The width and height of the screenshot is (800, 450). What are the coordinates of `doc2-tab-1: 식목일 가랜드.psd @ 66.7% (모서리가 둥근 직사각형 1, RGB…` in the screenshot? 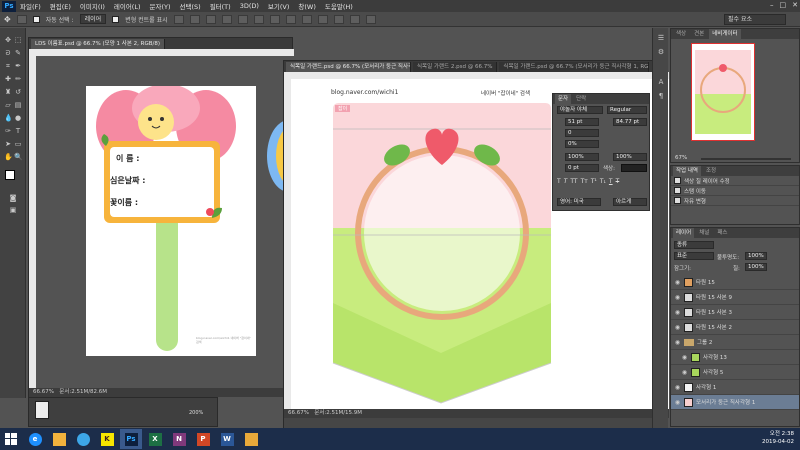 It's located at (348, 66).